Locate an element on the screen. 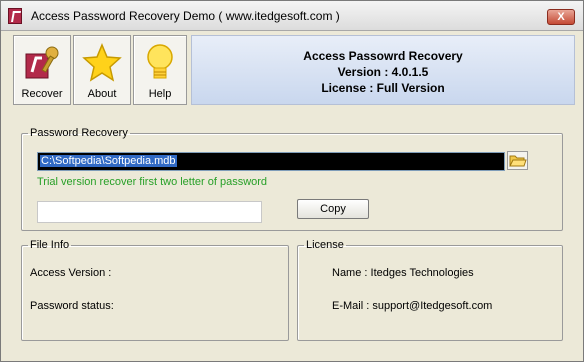 The image size is (584, 362). browse-button is located at coordinates (517, 160).